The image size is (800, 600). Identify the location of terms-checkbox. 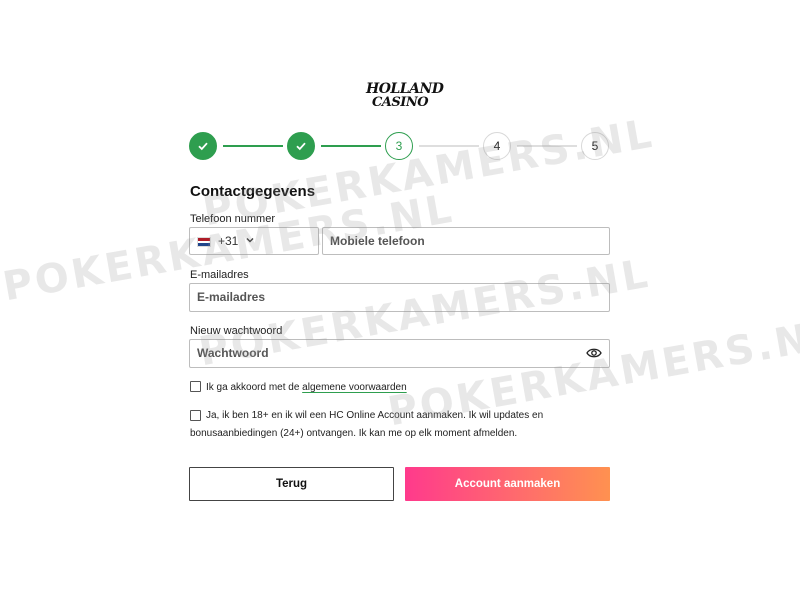
(195, 386).